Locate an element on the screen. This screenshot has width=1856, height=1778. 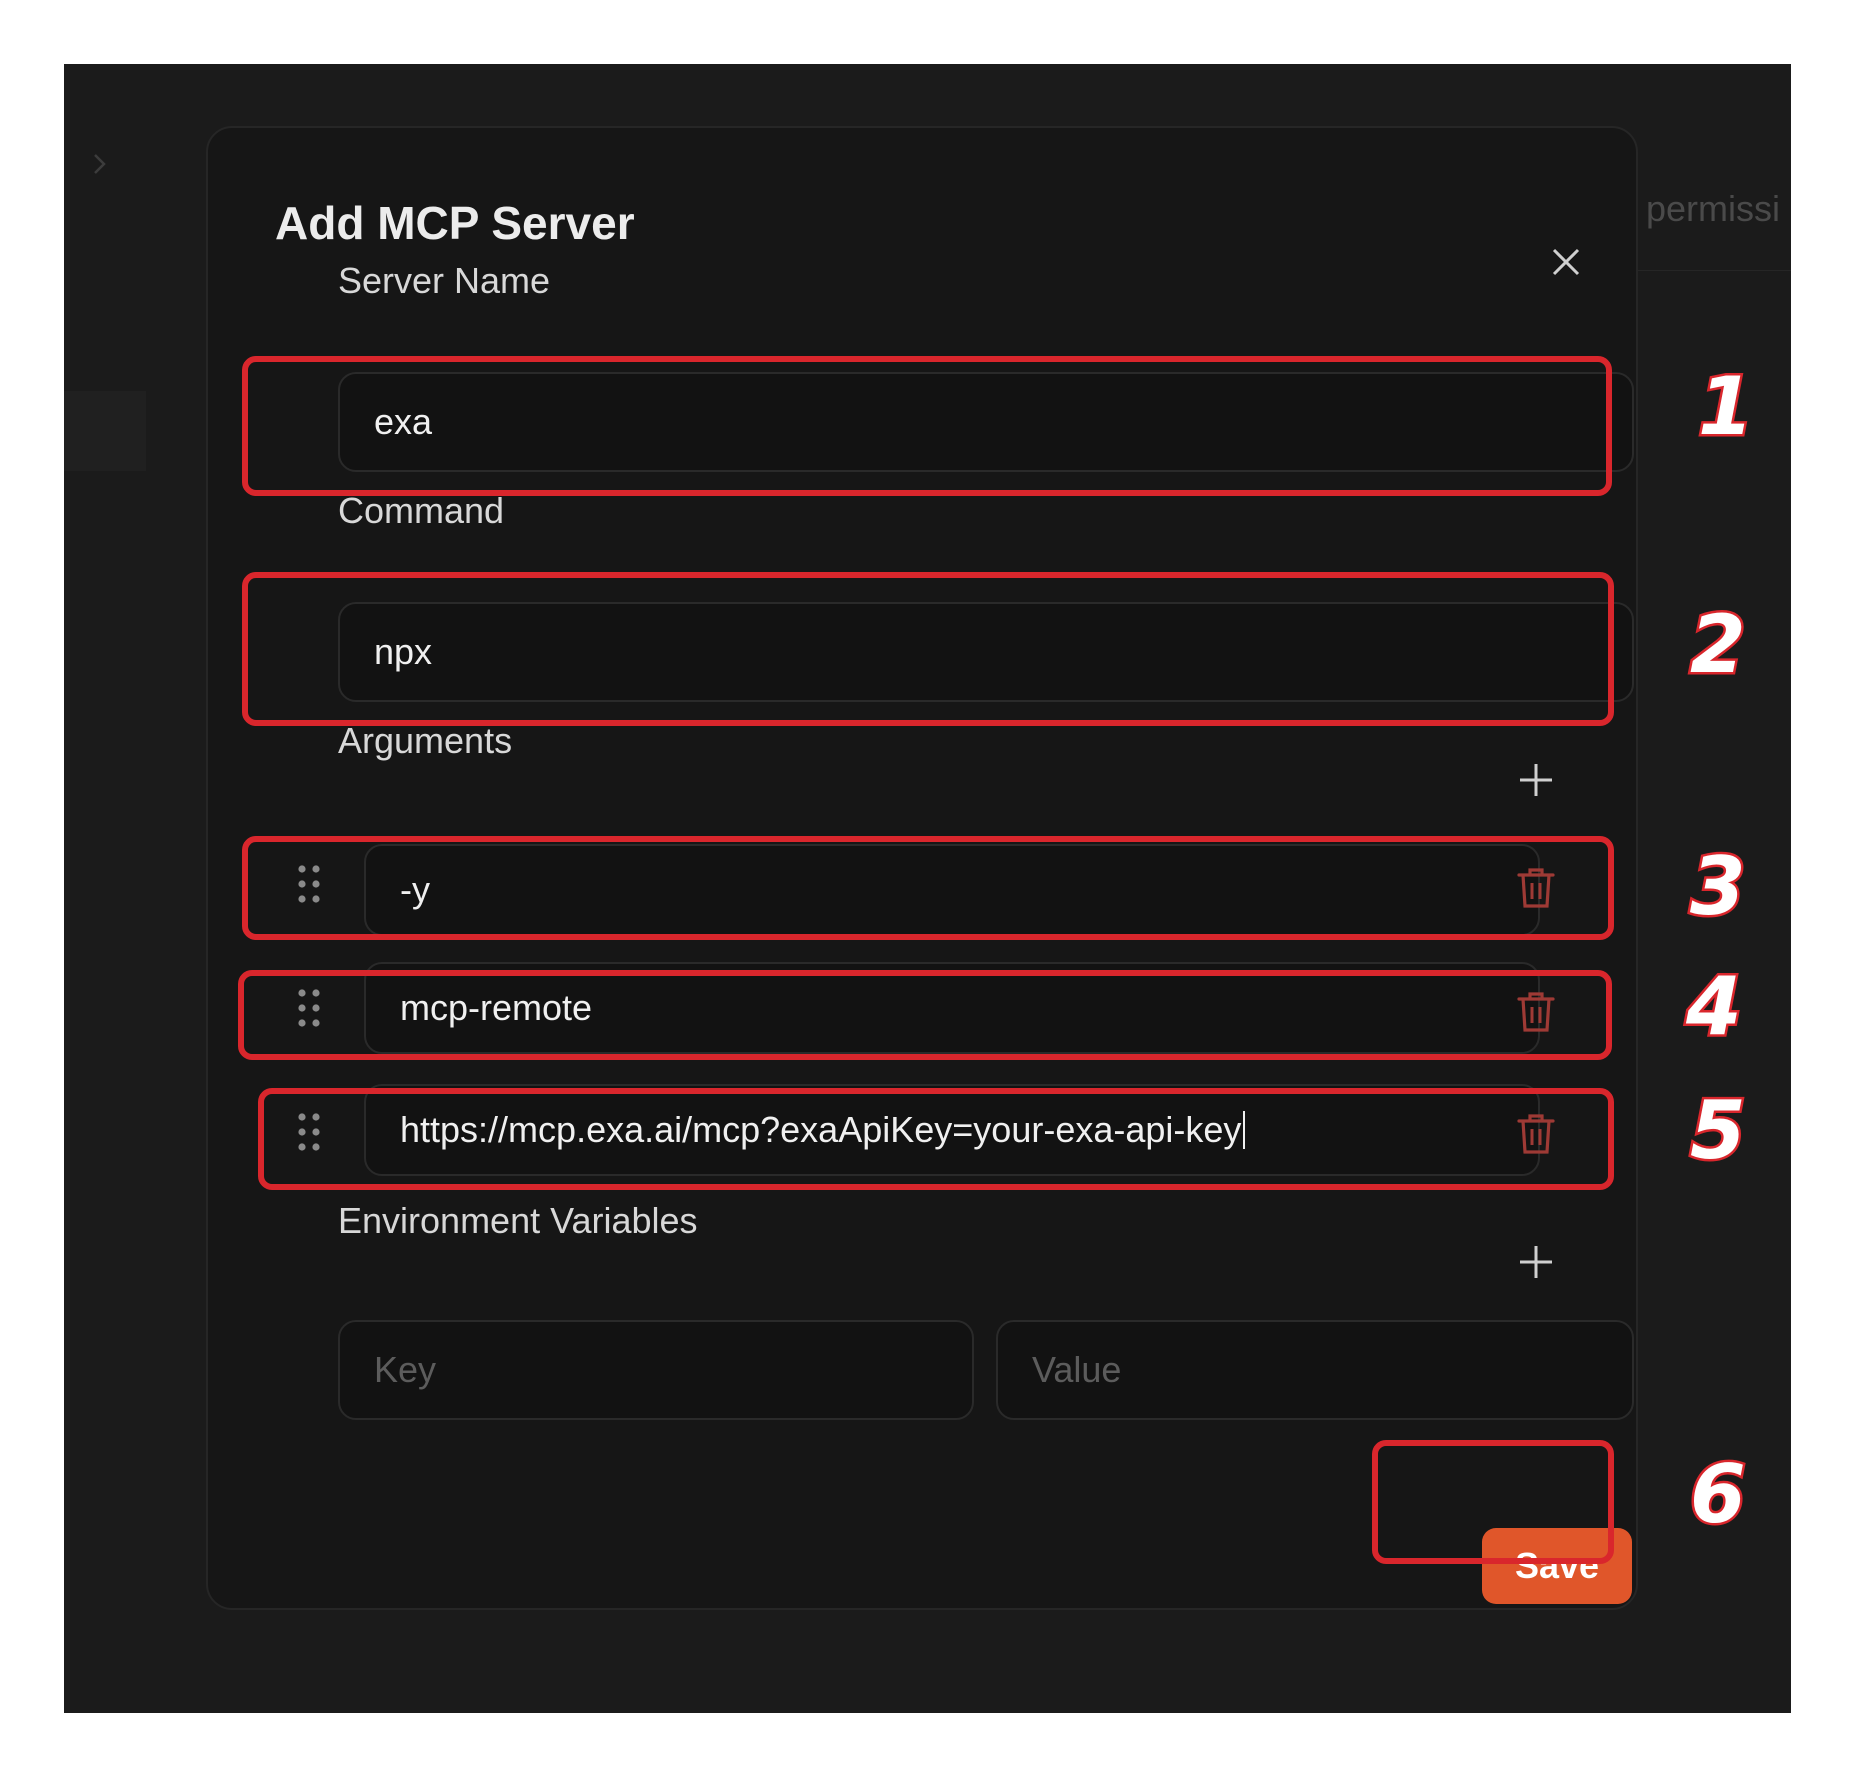
env-key-input: Key is located at coordinates (656, 1370).